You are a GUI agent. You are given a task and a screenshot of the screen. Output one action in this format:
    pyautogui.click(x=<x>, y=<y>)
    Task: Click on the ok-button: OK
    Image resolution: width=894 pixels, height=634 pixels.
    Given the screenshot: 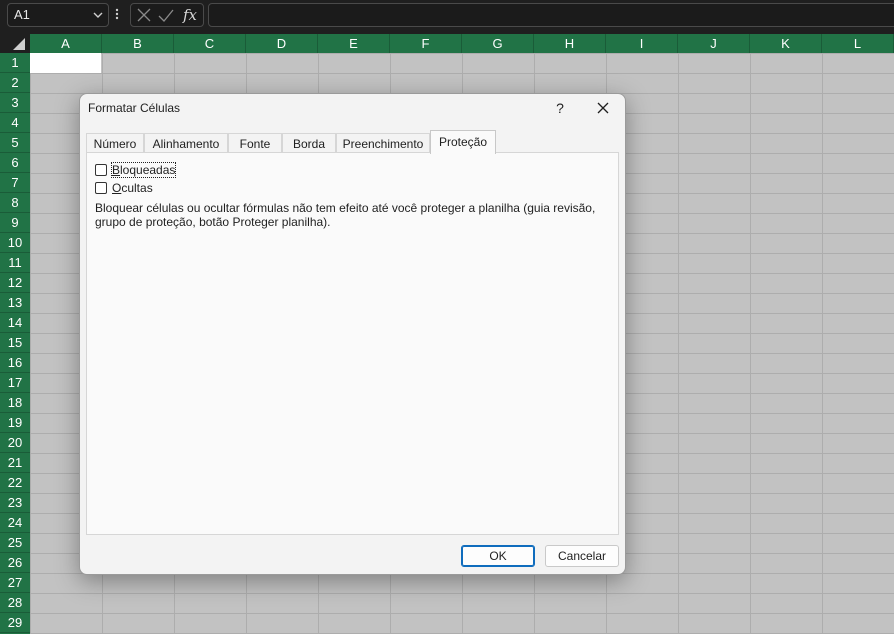 What is the action you would take?
    pyautogui.click(x=498, y=556)
    